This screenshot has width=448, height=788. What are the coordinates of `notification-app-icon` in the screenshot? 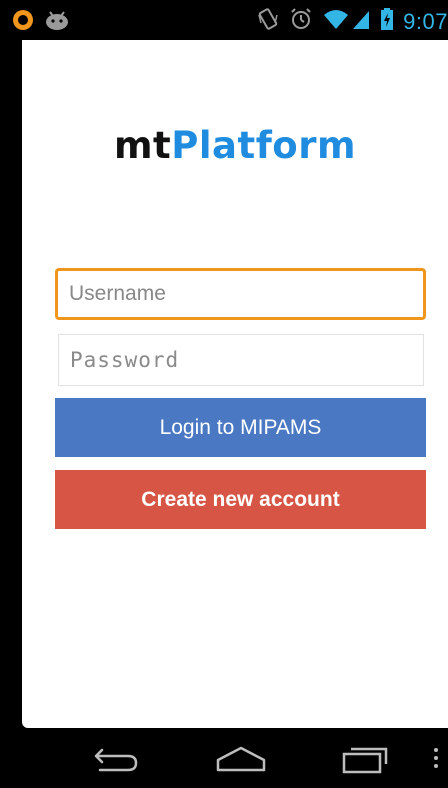 It's located at (23, 22).